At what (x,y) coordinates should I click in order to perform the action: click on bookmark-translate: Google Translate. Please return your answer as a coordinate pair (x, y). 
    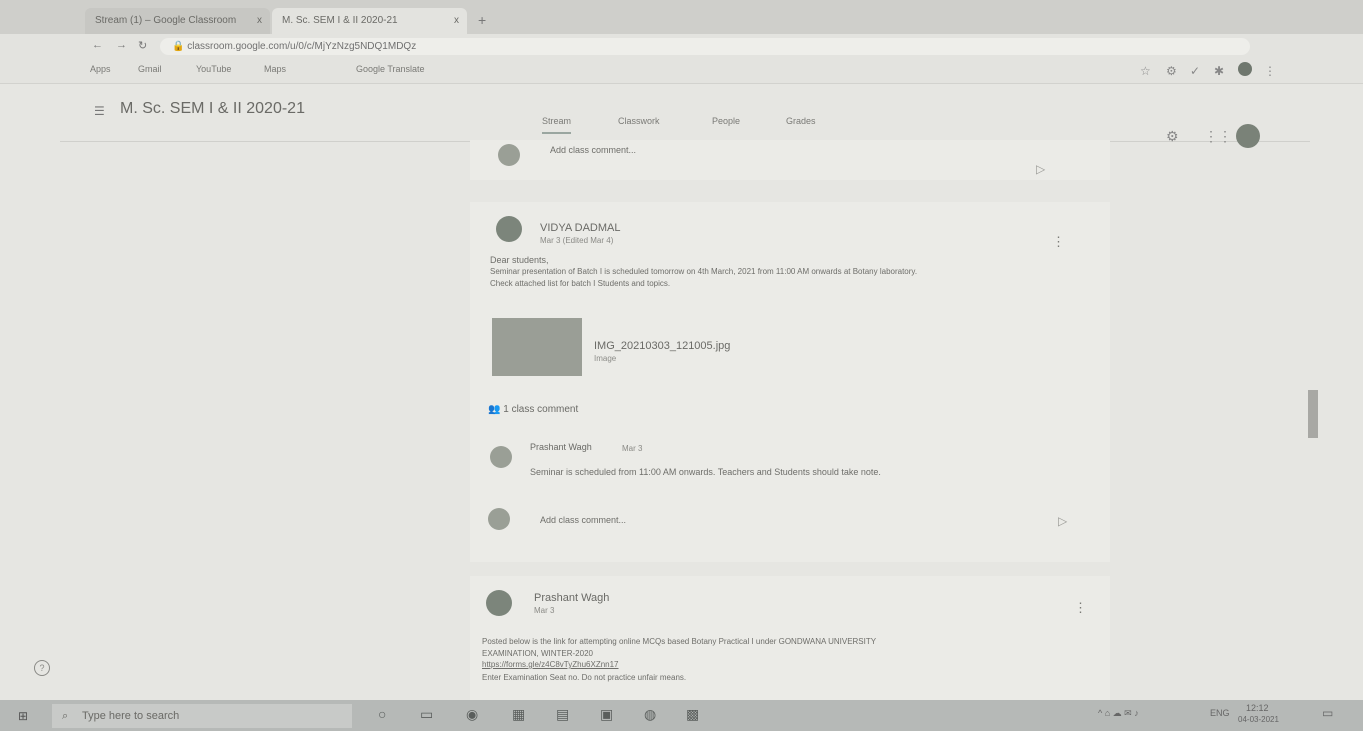
    Looking at the image, I should click on (390, 69).